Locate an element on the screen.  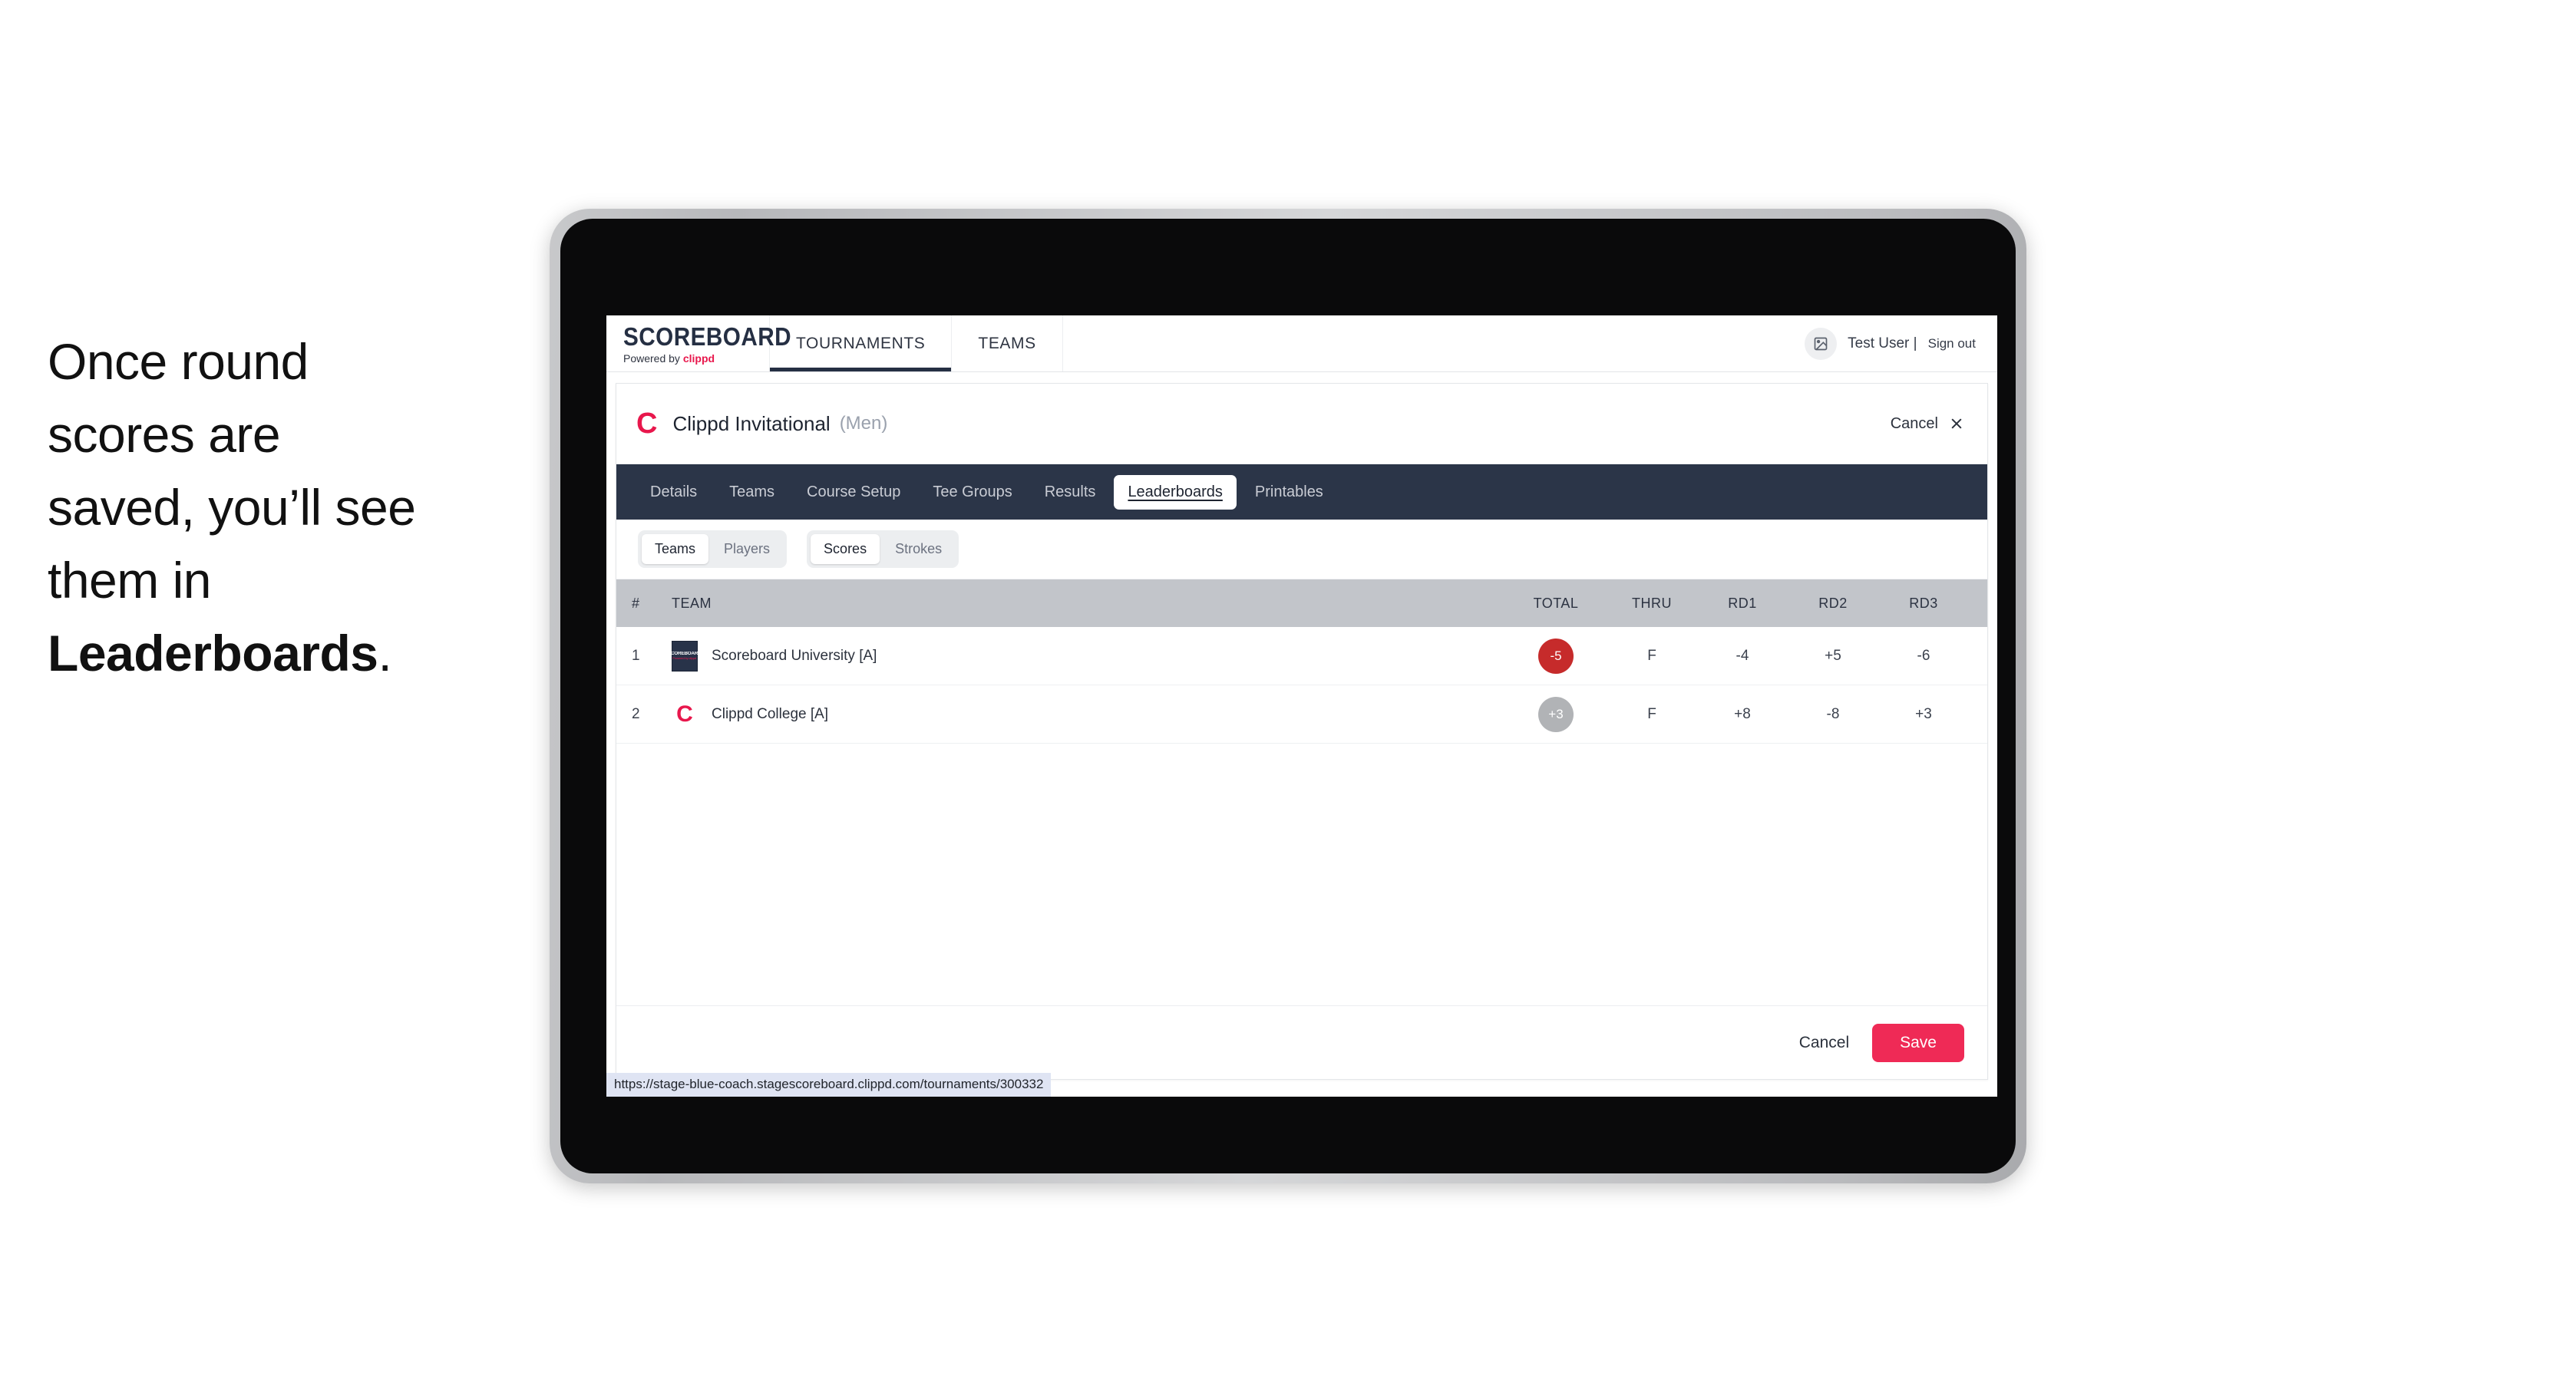
subnav-tab-tee-groups-label: Tee Groups is located at coordinates (972, 491).